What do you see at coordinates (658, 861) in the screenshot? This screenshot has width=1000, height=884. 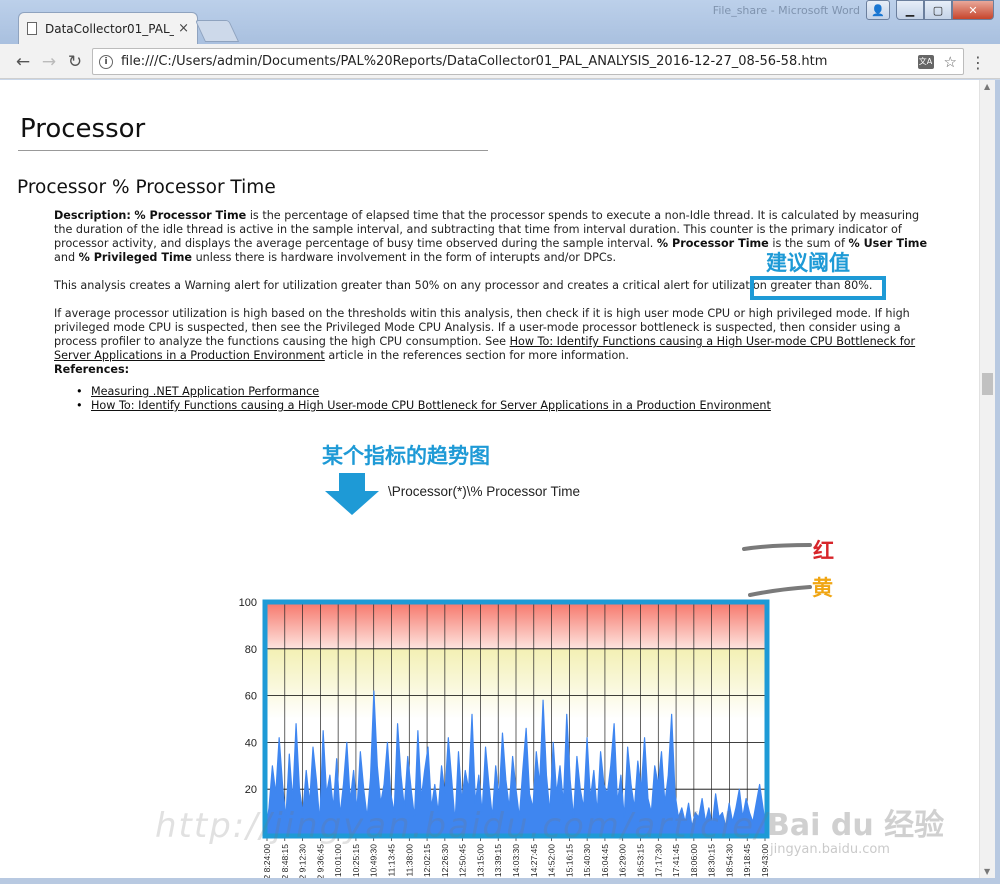 I see `x-tick-label: 2016/12/22 17:17:30` at bounding box center [658, 861].